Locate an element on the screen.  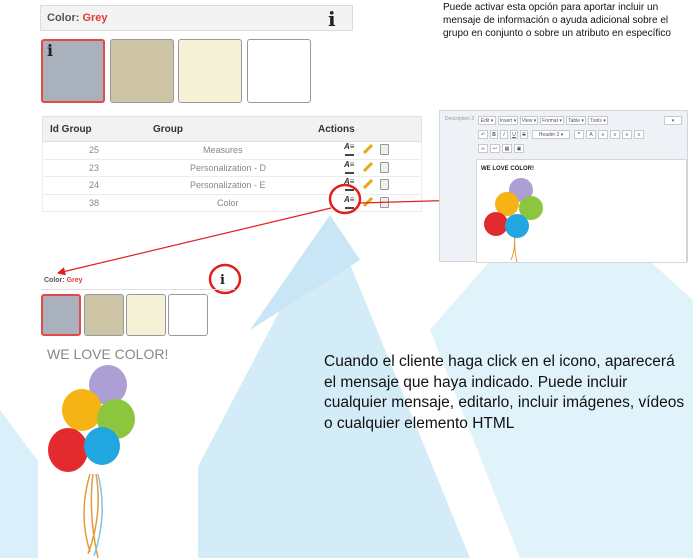
editor-content: WE LOVE COLOR! is located at coordinates (581, 211).